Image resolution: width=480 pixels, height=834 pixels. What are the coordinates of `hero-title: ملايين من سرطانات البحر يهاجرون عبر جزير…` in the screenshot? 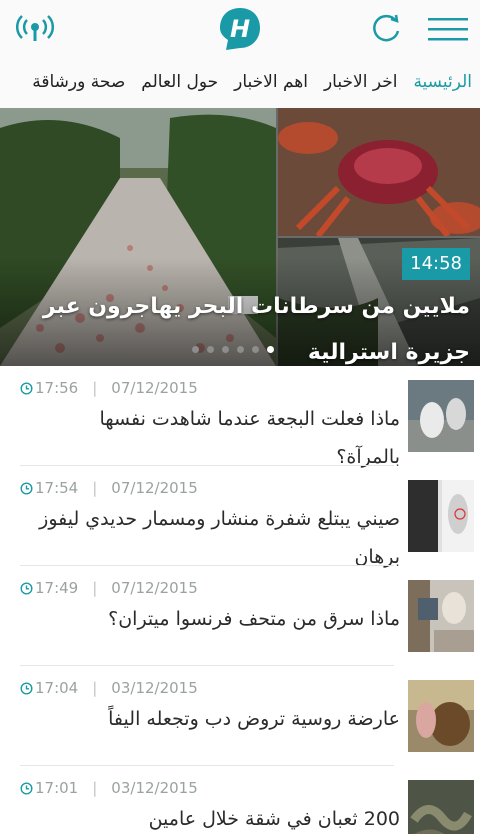 It's located at (240, 325).